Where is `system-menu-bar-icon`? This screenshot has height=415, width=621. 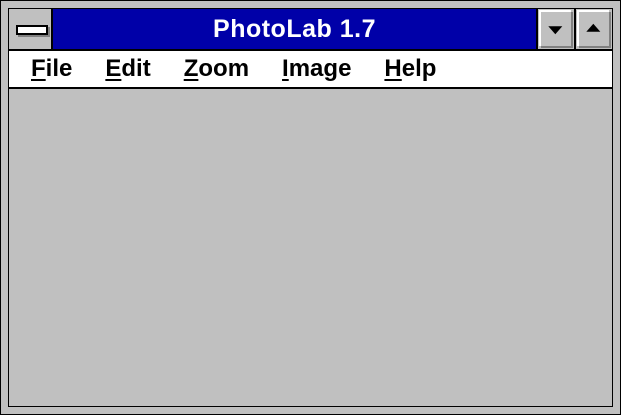 system-menu-bar-icon is located at coordinates (32, 30).